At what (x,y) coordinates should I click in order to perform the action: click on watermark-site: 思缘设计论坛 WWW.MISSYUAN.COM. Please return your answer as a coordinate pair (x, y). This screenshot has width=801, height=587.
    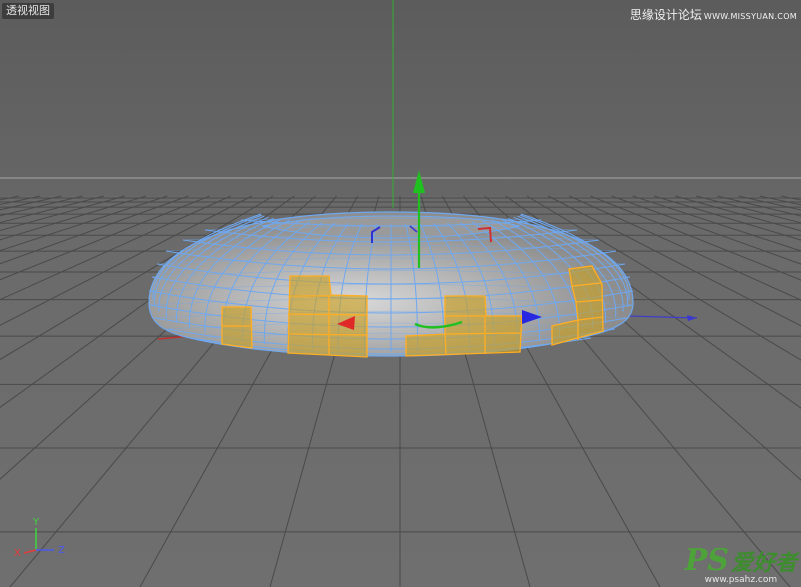
    Looking at the image, I should click on (713, 14).